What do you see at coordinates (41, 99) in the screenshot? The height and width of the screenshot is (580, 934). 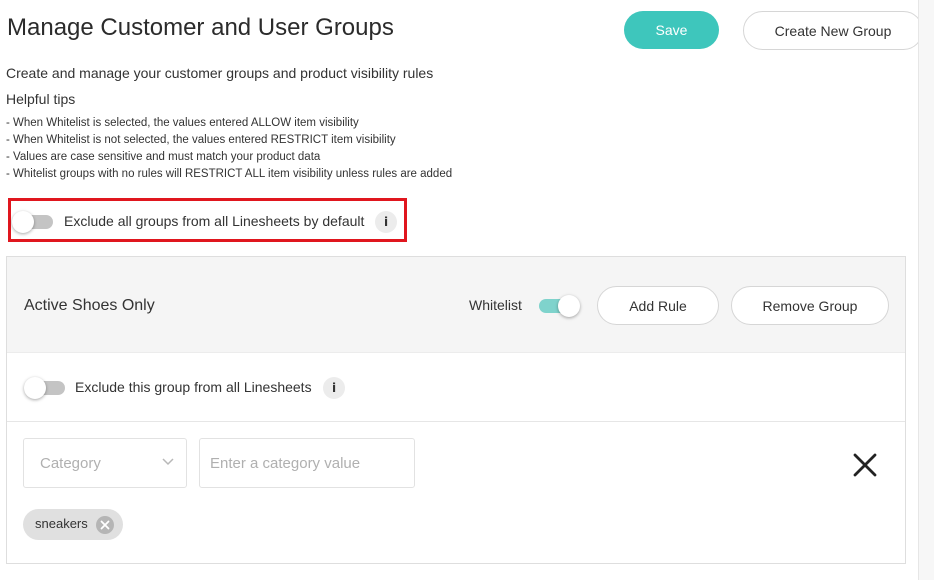 I see `tips-title: Helpful tips` at bounding box center [41, 99].